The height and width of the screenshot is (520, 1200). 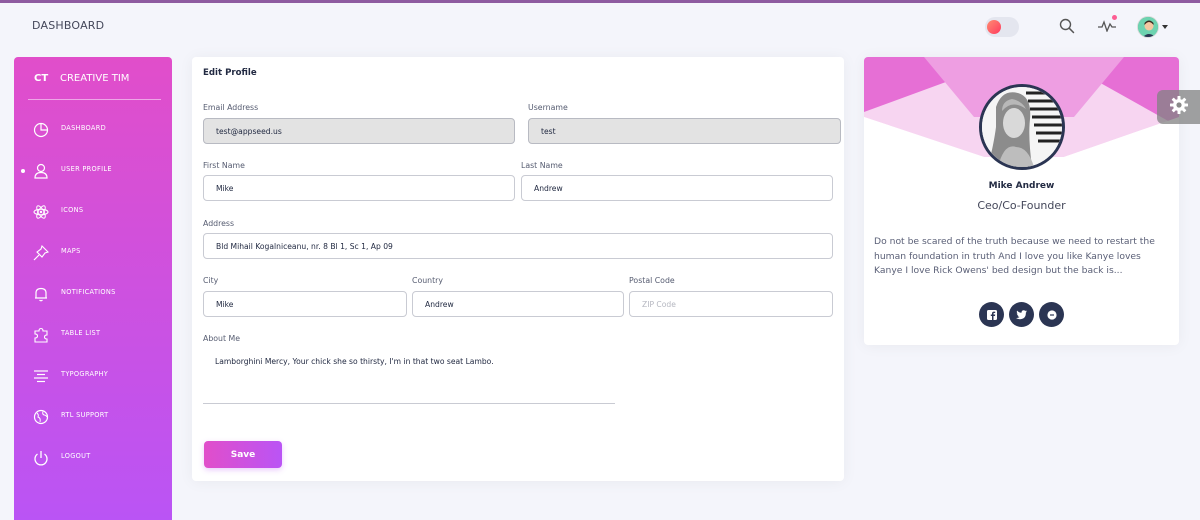 What do you see at coordinates (542, 165) in the screenshot?
I see `last-name-label: Last Name` at bounding box center [542, 165].